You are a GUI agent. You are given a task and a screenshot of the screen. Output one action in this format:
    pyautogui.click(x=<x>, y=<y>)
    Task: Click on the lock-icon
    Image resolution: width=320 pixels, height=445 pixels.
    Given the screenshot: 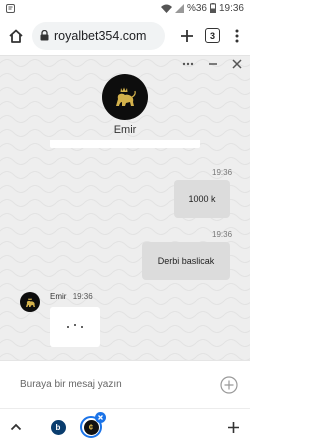 What is the action you would take?
    pyautogui.click(x=44, y=35)
    